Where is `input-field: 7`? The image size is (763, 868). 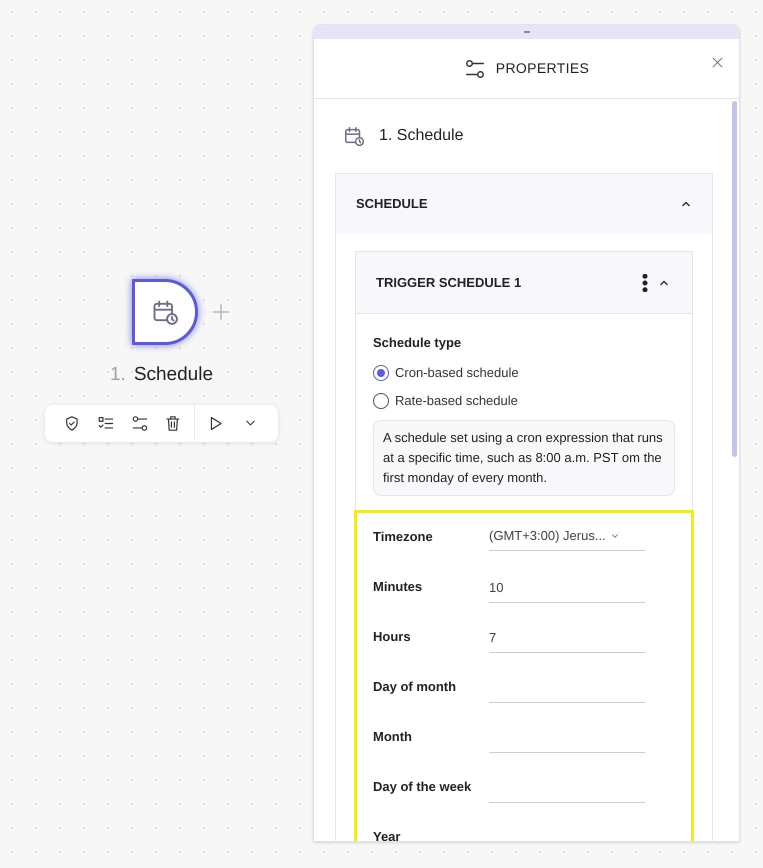
input-field: 7 is located at coordinates (567, 637).